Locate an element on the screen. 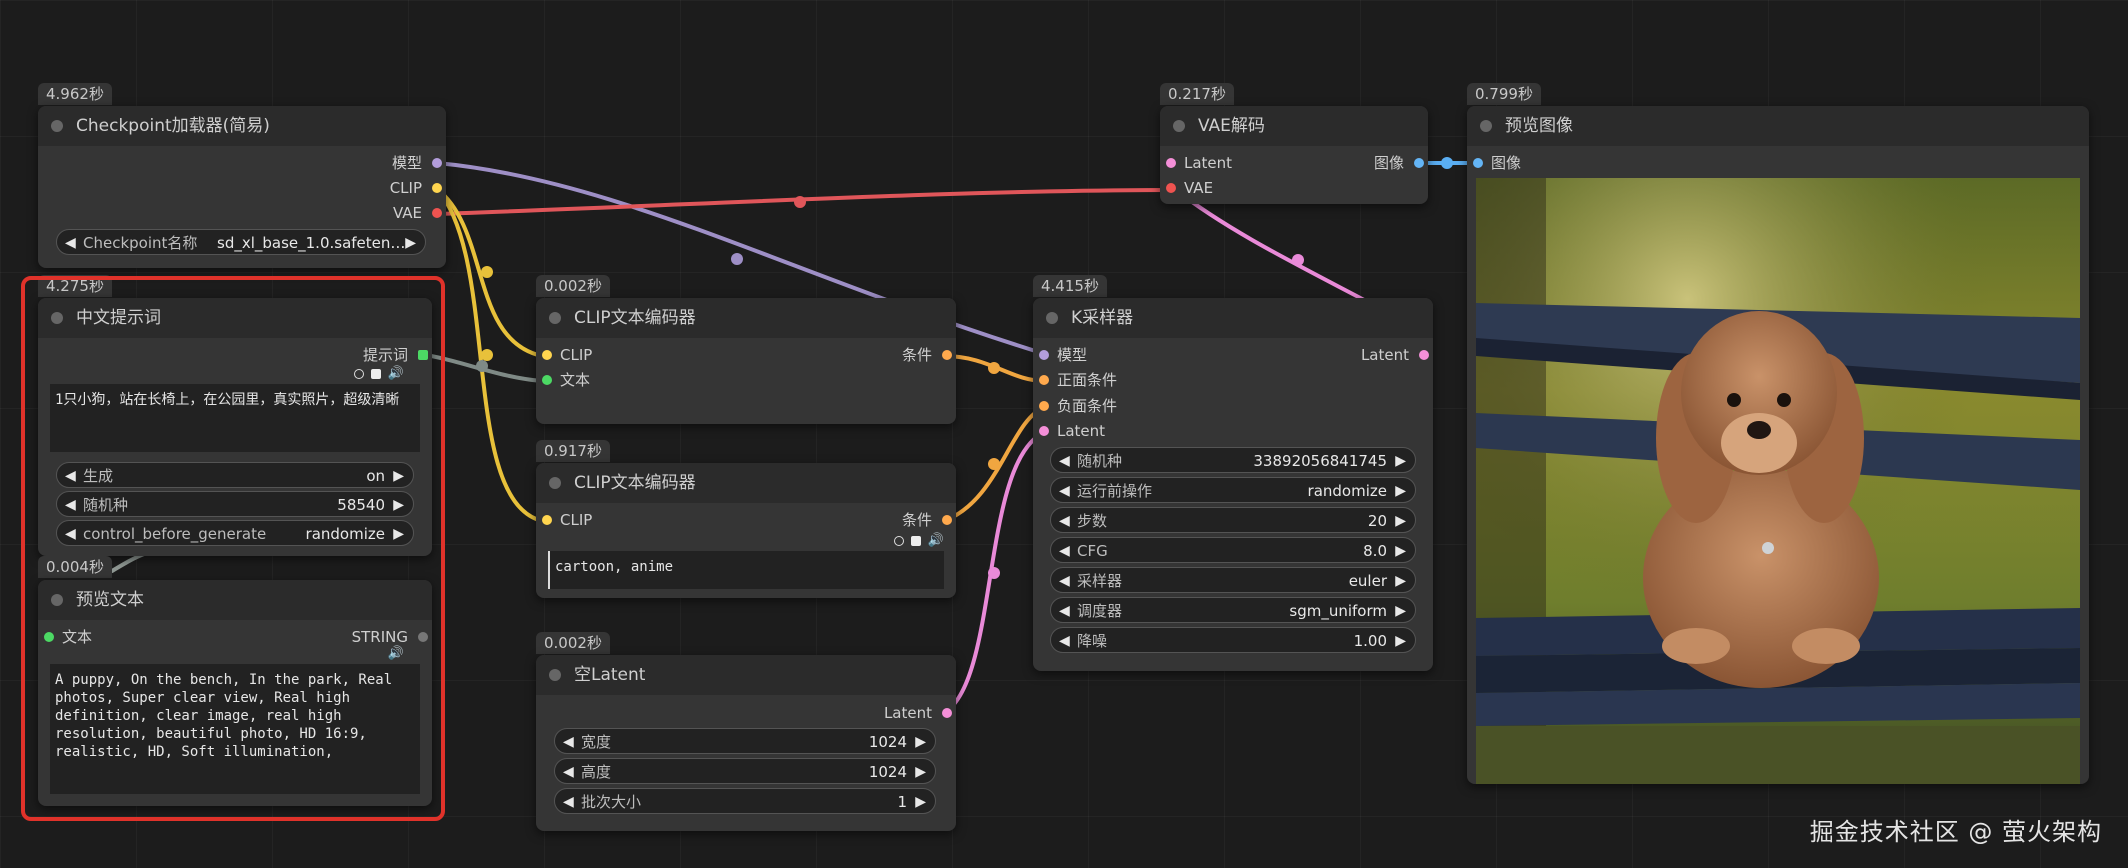 The height and width of the screenshot is (868, 2128). input-positive: 正面条件 is located at coordinates (1075, 380).